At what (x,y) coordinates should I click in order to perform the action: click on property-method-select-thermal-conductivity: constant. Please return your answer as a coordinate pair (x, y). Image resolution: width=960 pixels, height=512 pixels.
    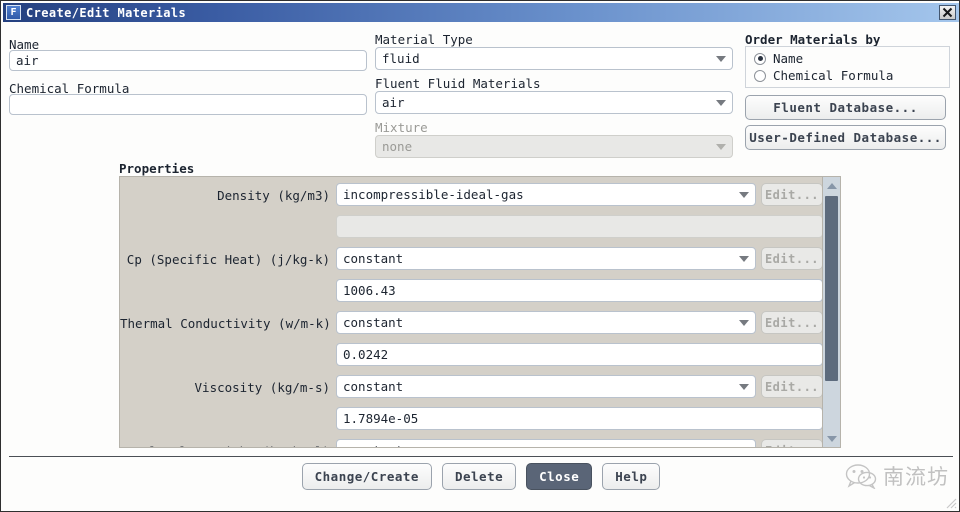
    Looking at the image, I should click on (546, 322).